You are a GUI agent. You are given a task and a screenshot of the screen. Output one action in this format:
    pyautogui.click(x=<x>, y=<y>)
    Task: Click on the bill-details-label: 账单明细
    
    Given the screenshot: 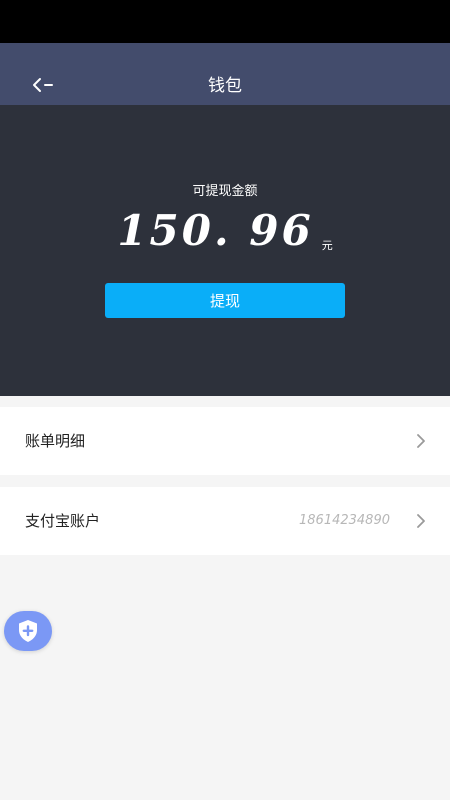 What is the action you would take?
    pyautogui.click(x=55, y=441)
    